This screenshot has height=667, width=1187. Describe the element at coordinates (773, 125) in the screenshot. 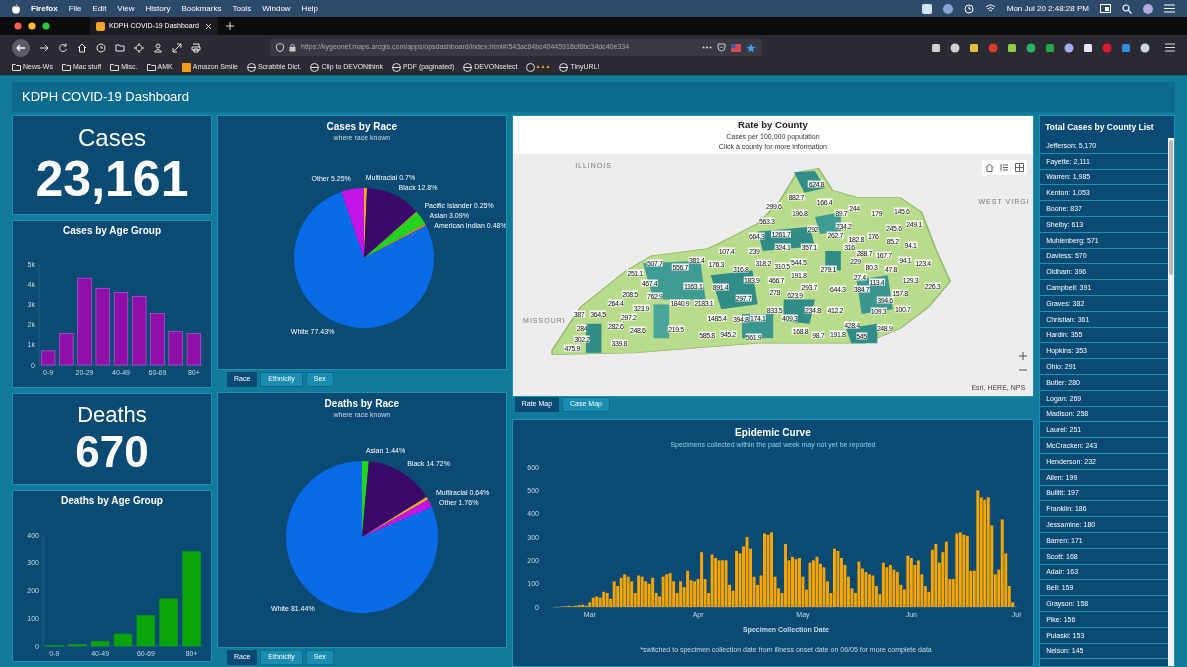

I see `map-title: Rate by County` at that location.